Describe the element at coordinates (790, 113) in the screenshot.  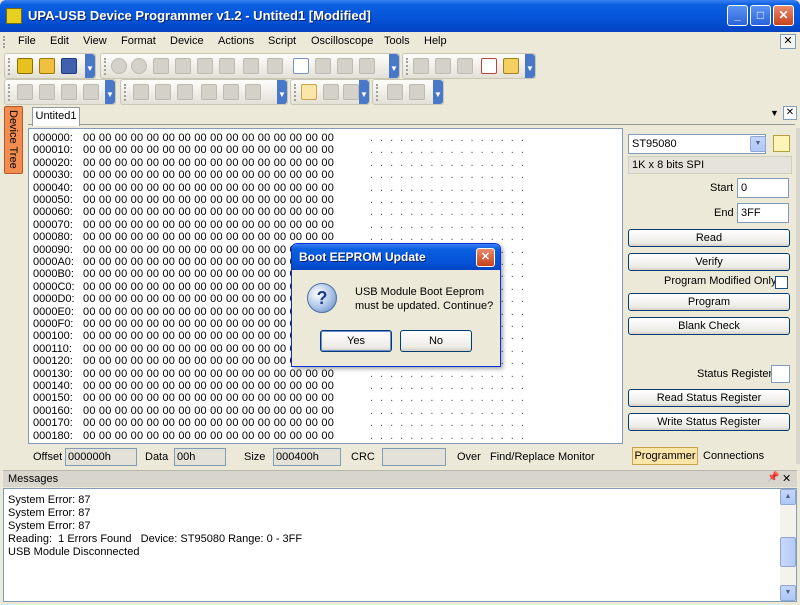
I see `tab-close-icon: ✕` at that location.